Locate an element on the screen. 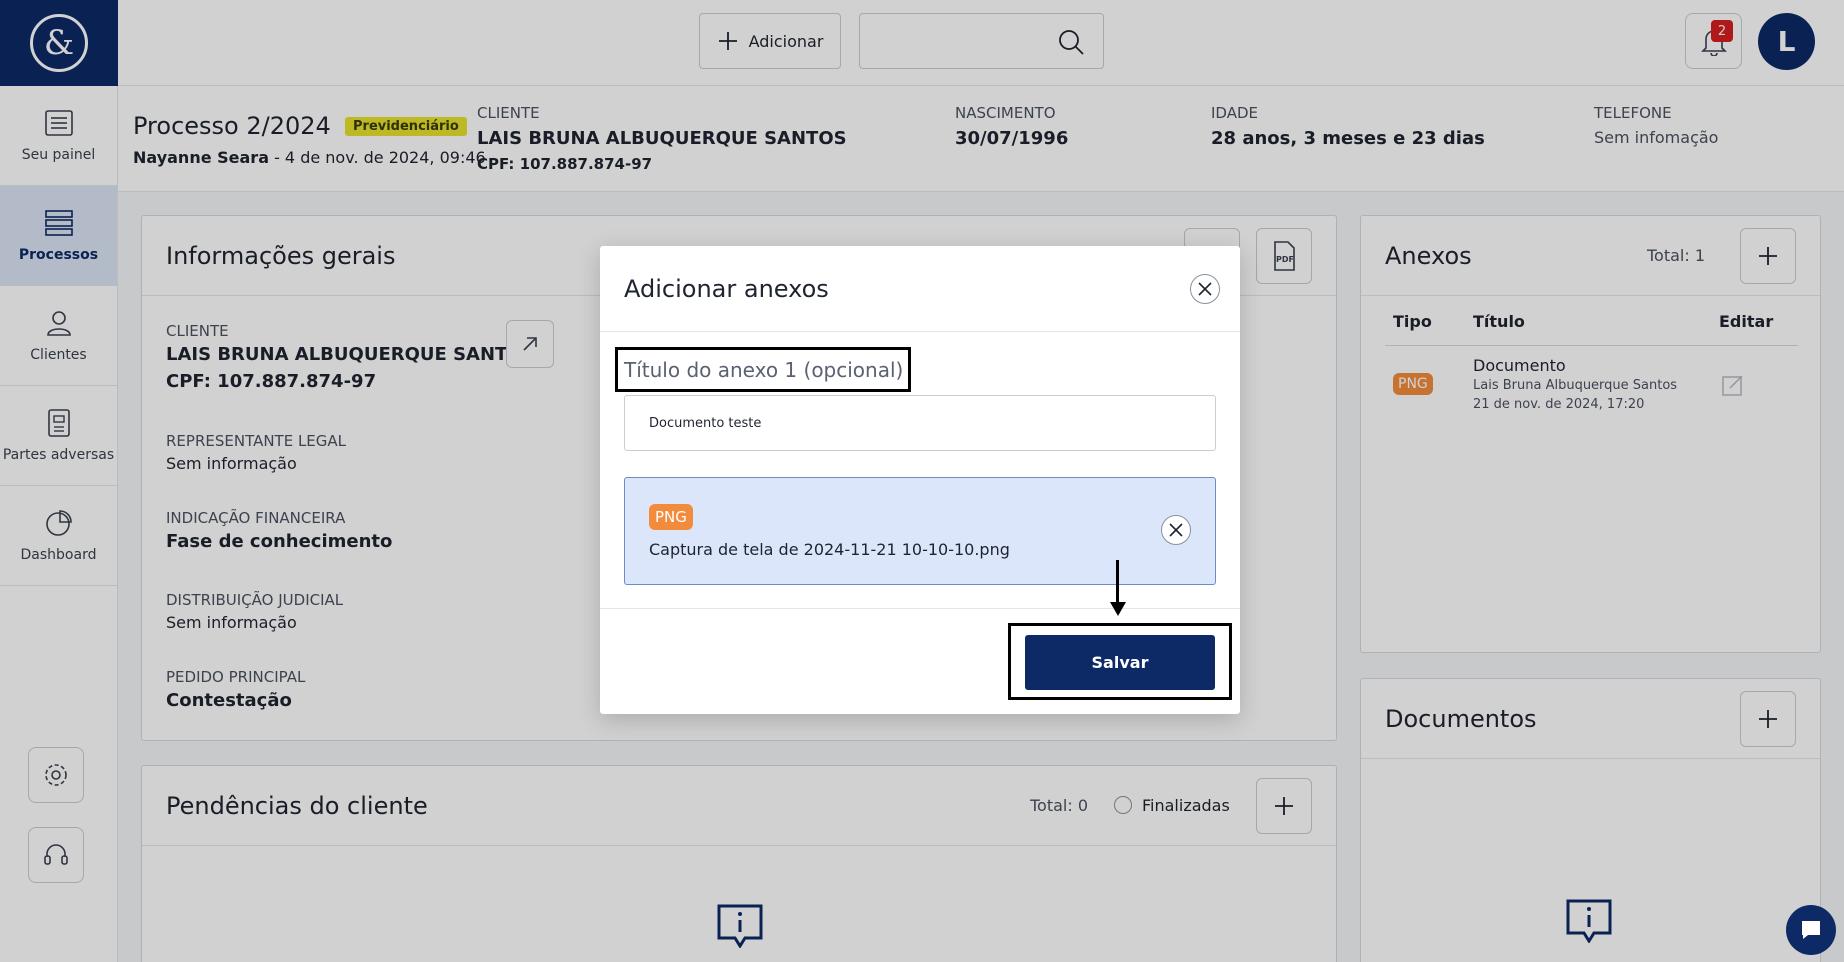 This screenshot has width=1844, height=962. annotation-arrow is located at coordinates (1117, 583).